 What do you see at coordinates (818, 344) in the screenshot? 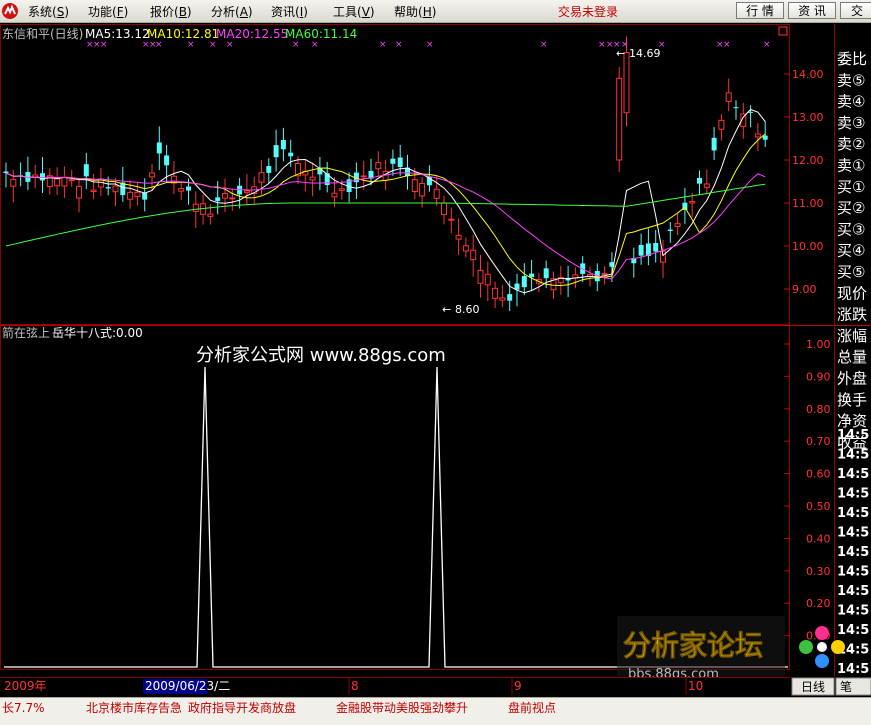
I see `indicator-tick-label: 1.00` at bounding box center [818, 344].